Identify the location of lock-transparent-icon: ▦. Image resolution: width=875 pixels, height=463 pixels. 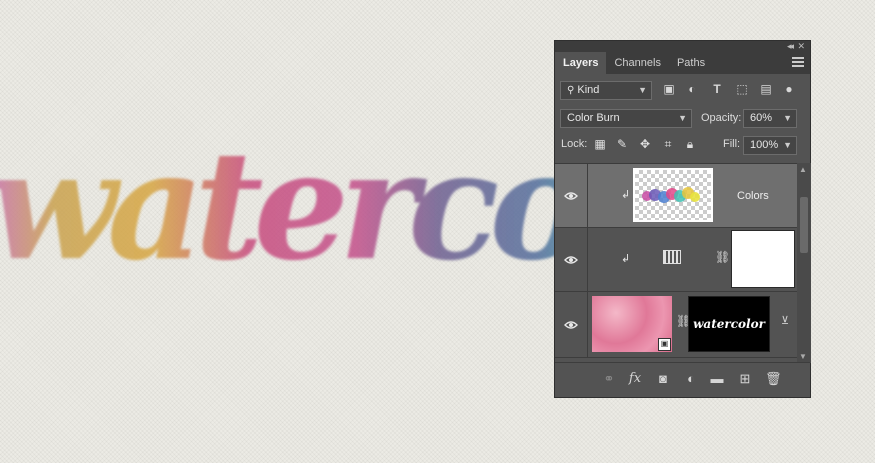
(600, 144).